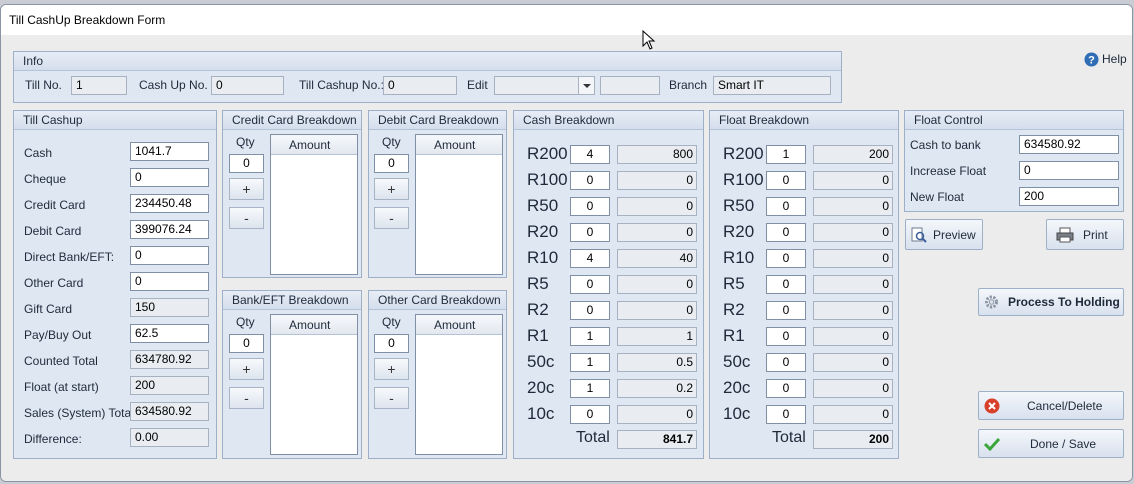 This screenshot has height=484, width=1134. I want to click on edit-extra-field, so click(630, 85).